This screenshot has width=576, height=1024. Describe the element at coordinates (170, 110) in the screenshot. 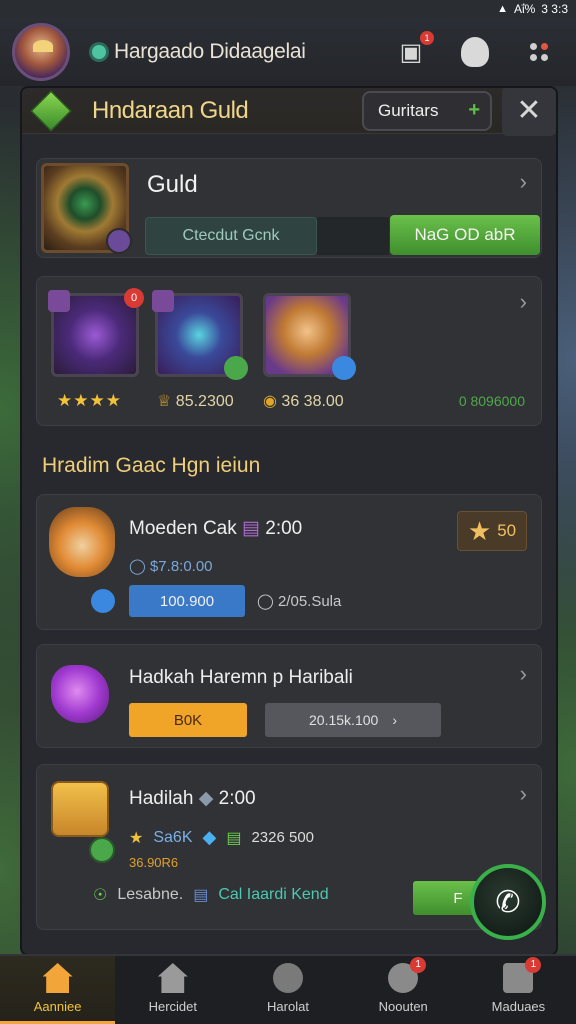

I see `panel-title: Hndaraan Guld` at that location.